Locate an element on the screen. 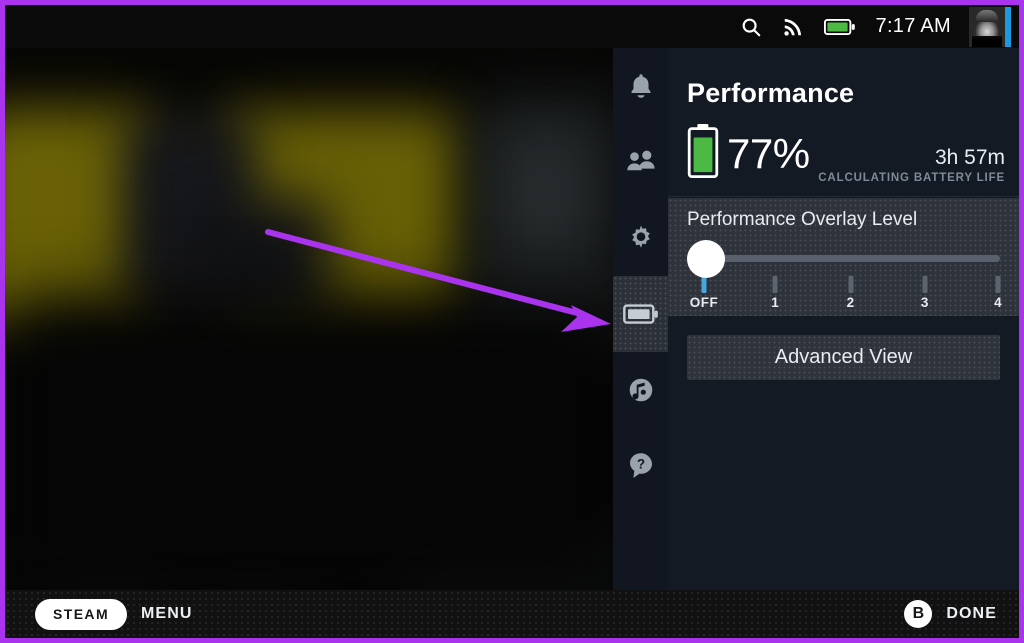  b-button-icon: B is located at coordinates (918, 614).